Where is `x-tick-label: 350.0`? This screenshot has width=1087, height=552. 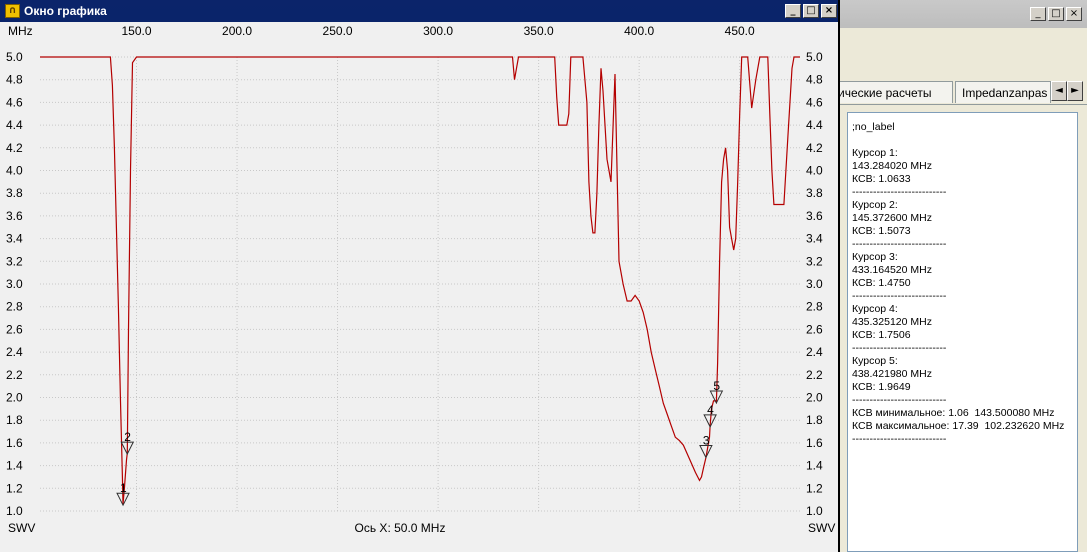 x-tick-label: 350.0 is located at coordinates (539, 31).